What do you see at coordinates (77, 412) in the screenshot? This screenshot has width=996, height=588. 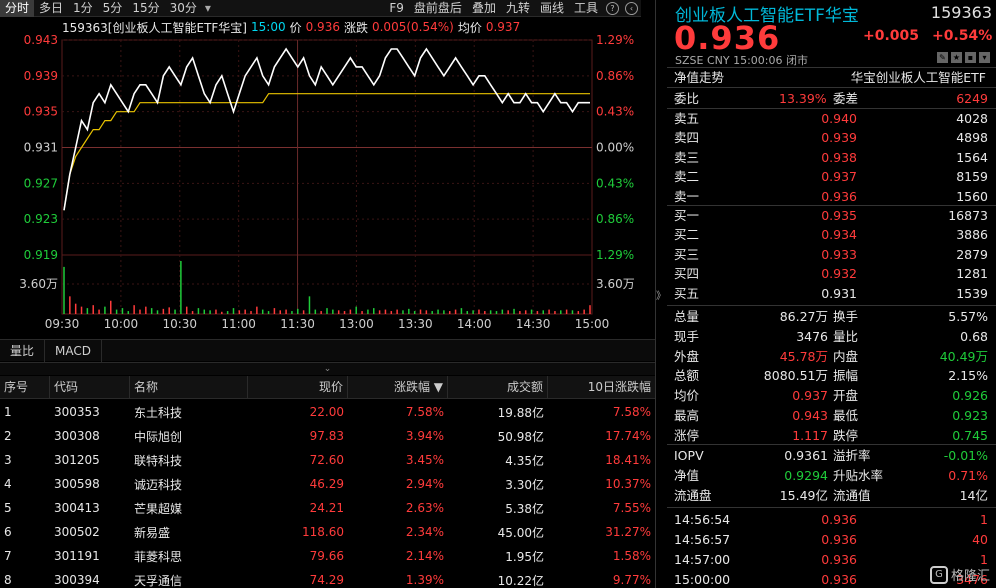 I see `row-code: 300353` at bounding box center [77, 412].